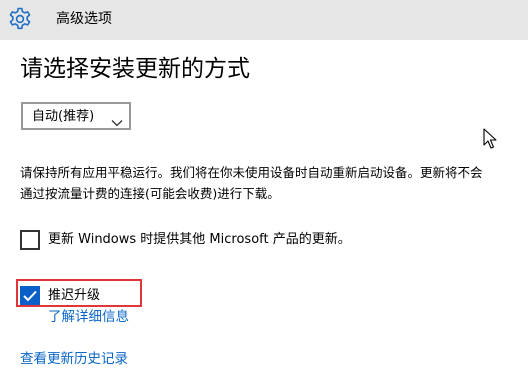  I want to click on other-products-option: 更新 Windows 时提供其他 Microsoft 产品的更新。, so click(210, 241).